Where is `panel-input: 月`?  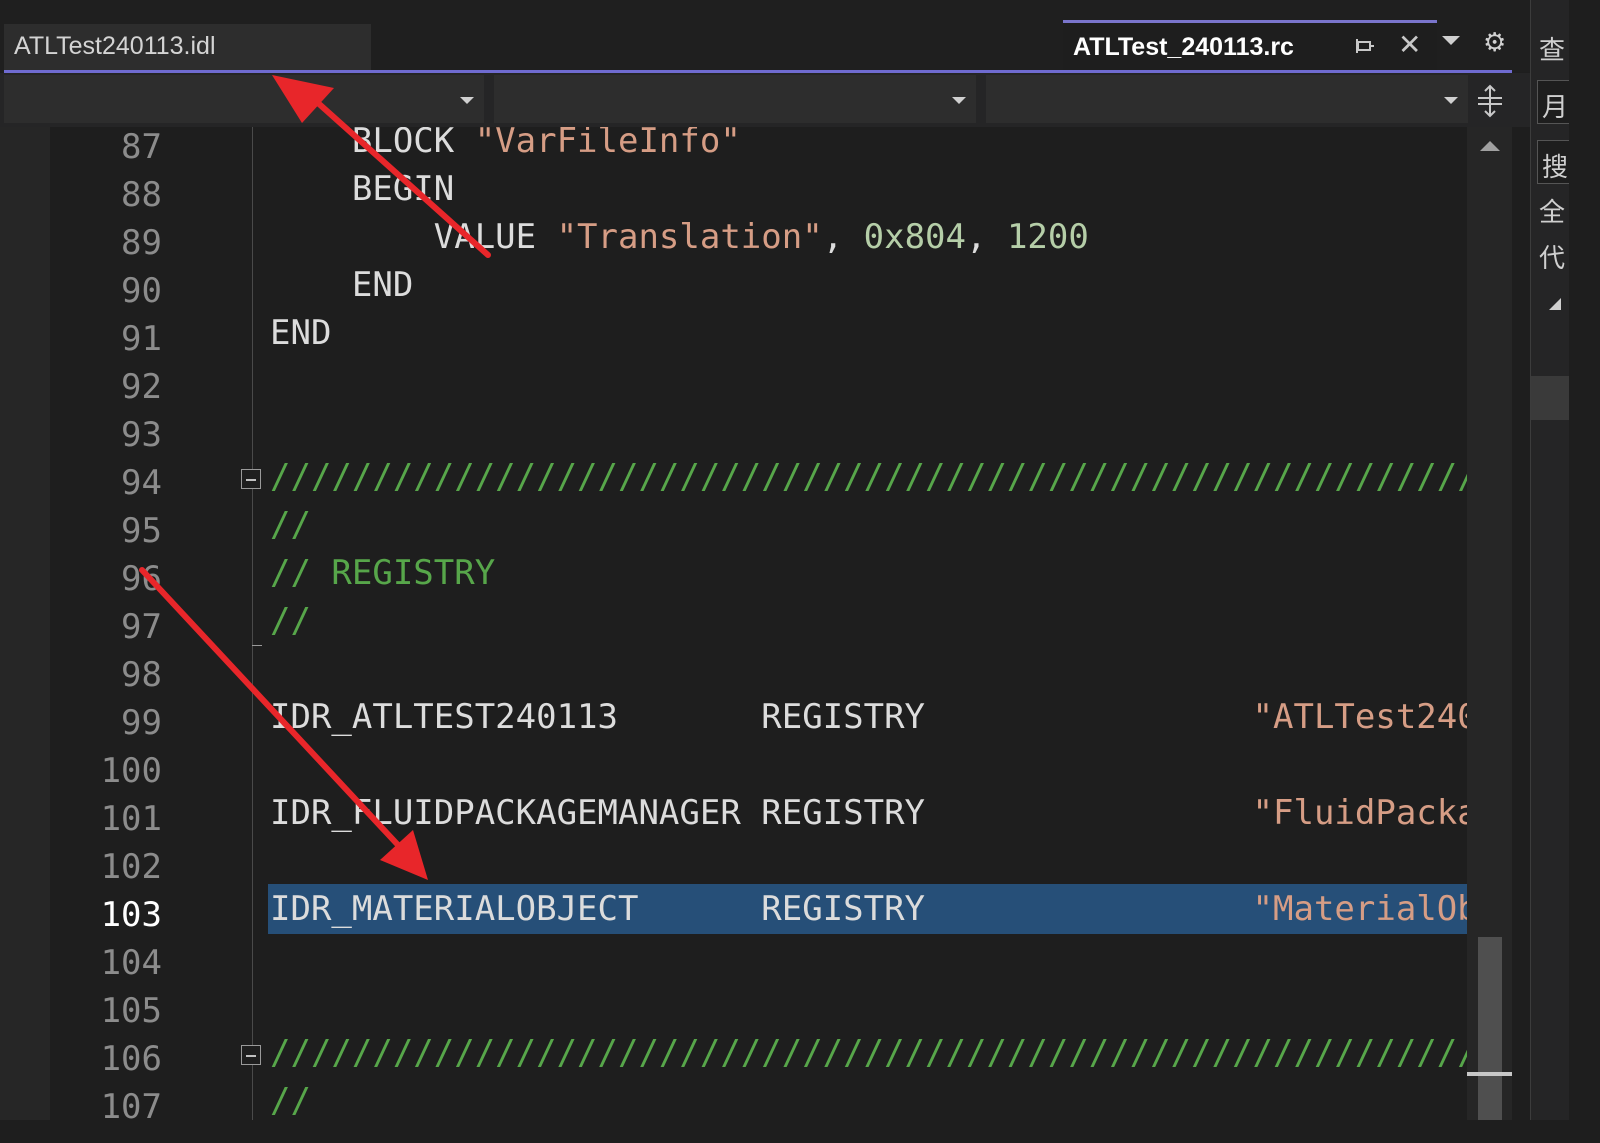 panel-input: 月 is located at coordinates (1553, 102).